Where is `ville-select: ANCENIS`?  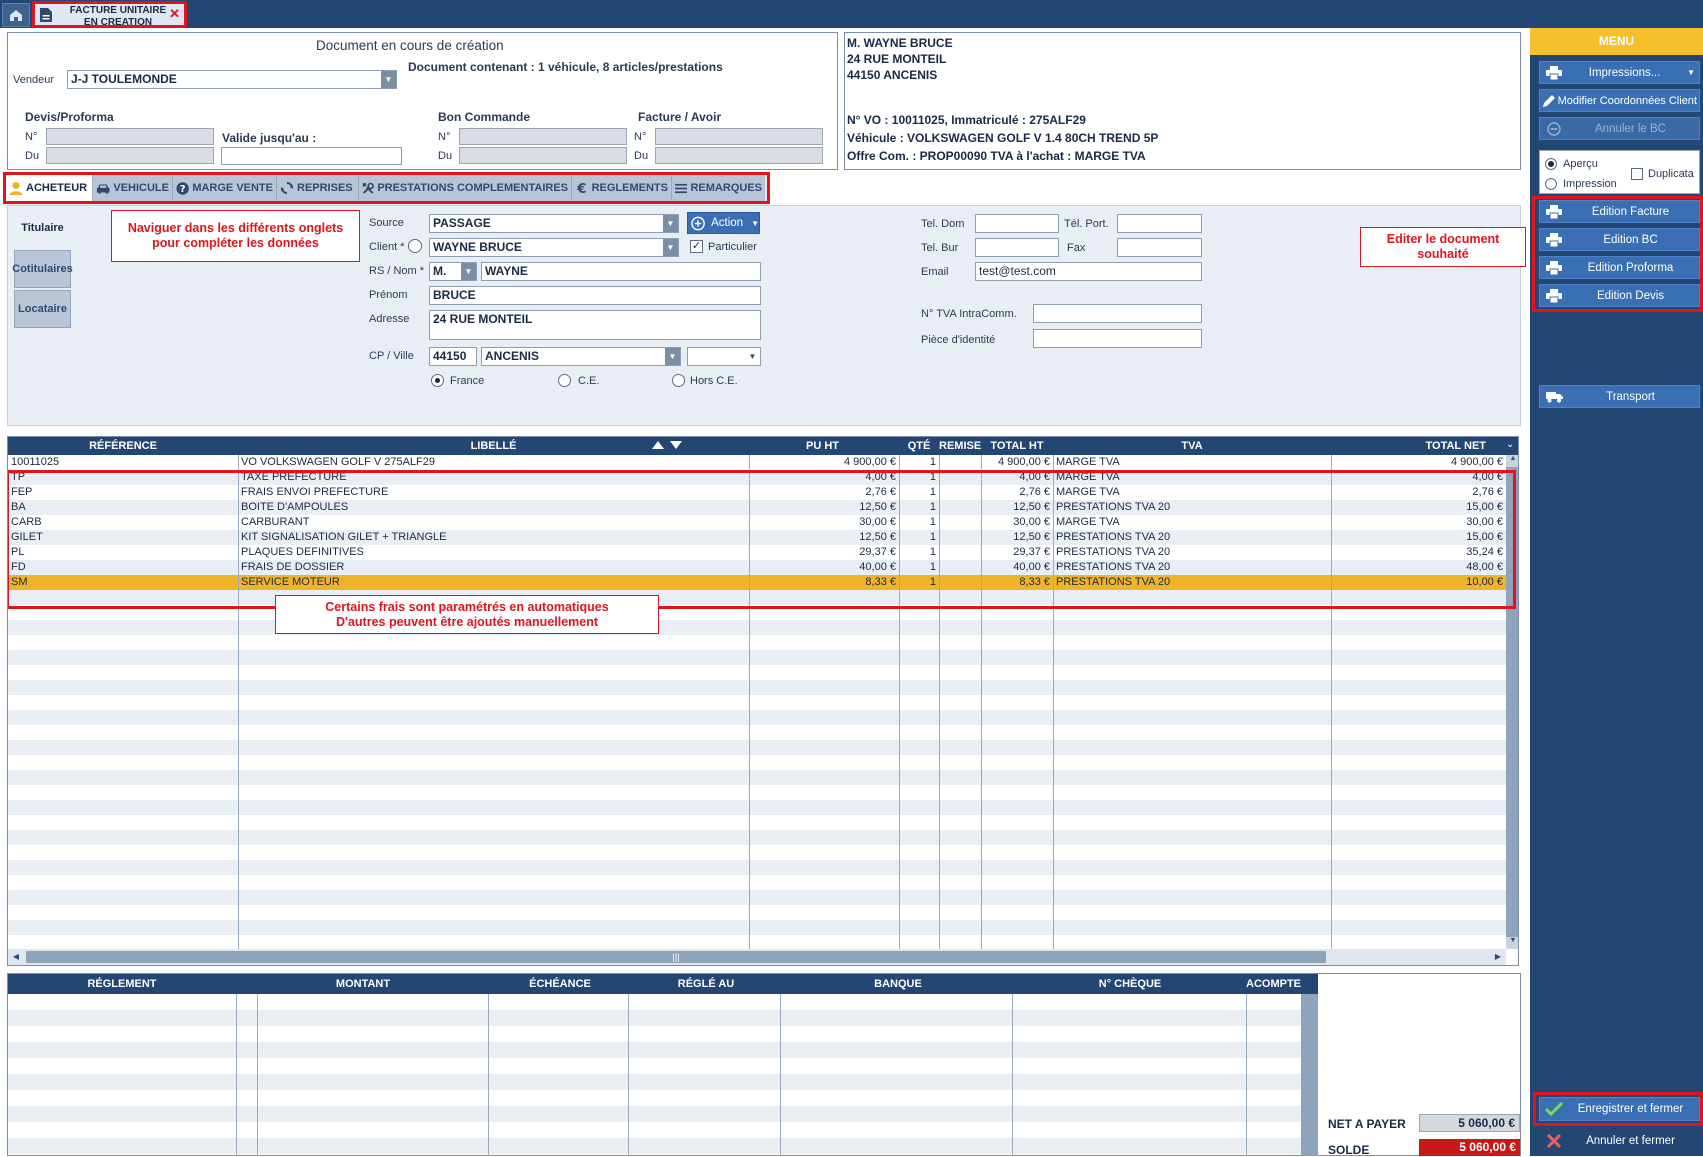 ville-select: ANCENIS is located at coordinates (581, 356).